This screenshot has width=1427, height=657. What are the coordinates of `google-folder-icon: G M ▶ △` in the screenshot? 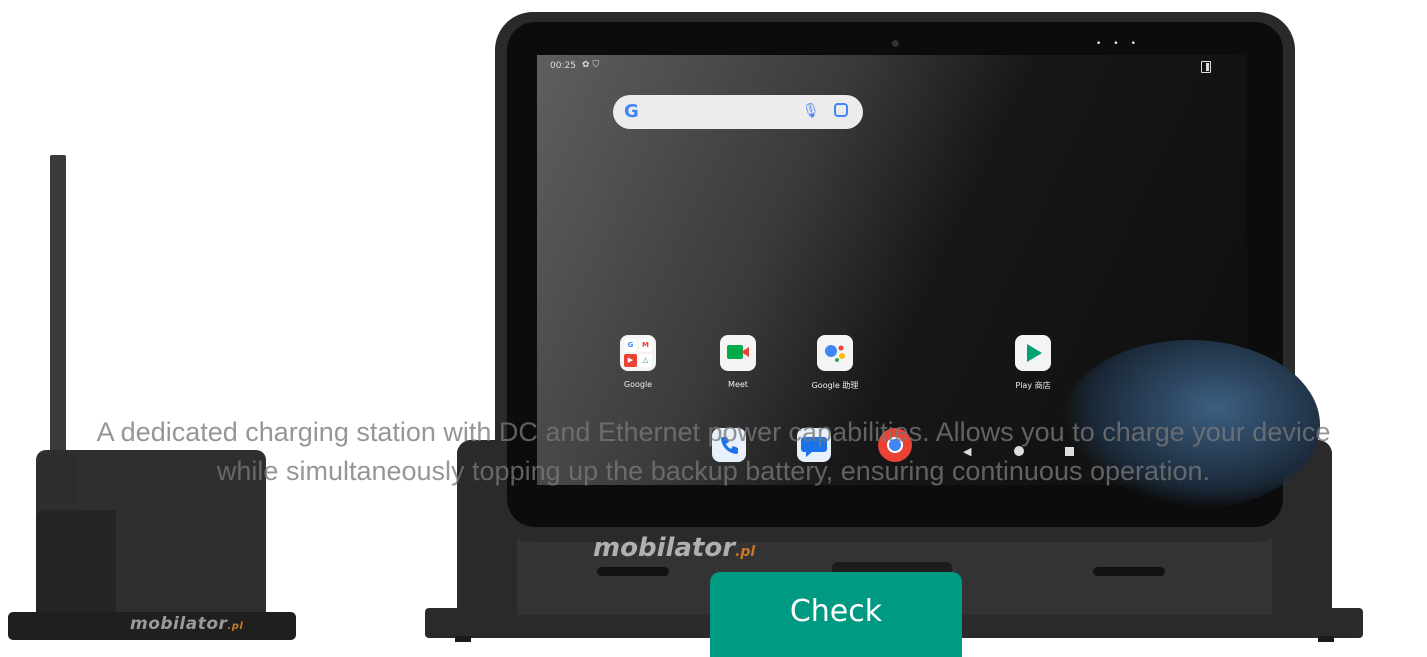 It's located at (638, 353).